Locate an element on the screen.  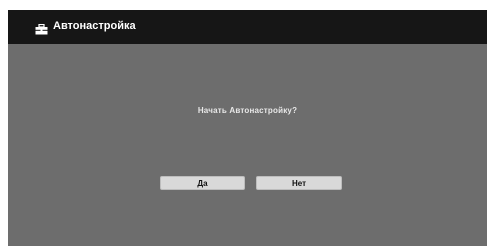
confirmation-question: Начать Автонастройку? is located at coordinates (247, 110).